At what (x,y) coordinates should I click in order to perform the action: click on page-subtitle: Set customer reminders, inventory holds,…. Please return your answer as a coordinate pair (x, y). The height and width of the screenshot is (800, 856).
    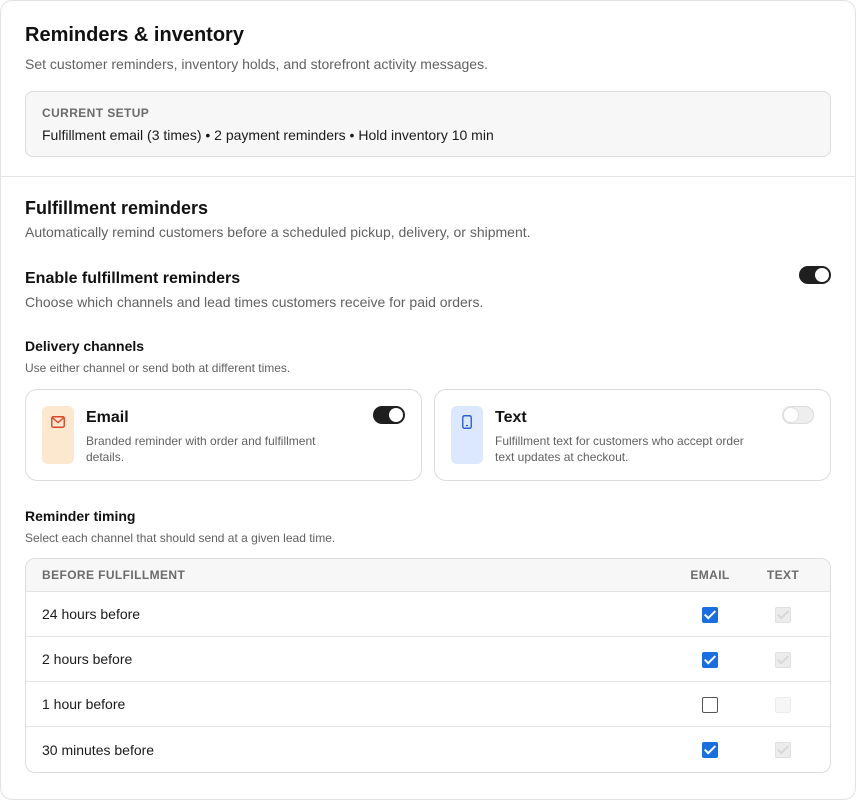
    Looking at the image, I should click on (256, 64).